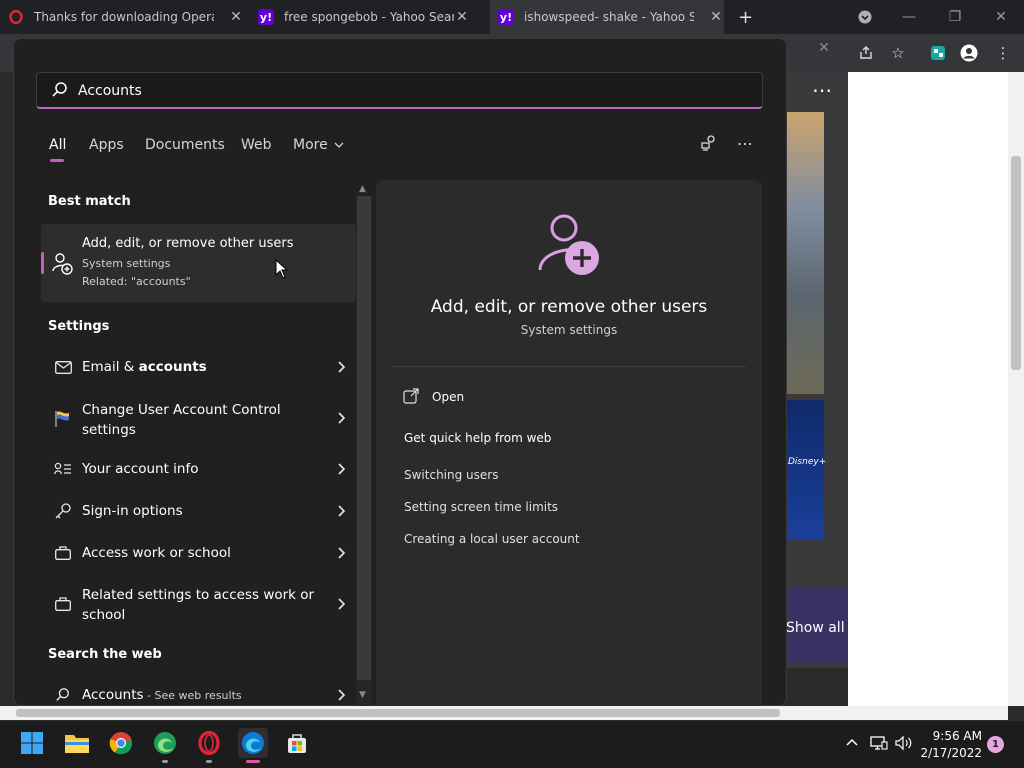  I want to click on bookmark-star-icon: ☆, so click(898, 53).